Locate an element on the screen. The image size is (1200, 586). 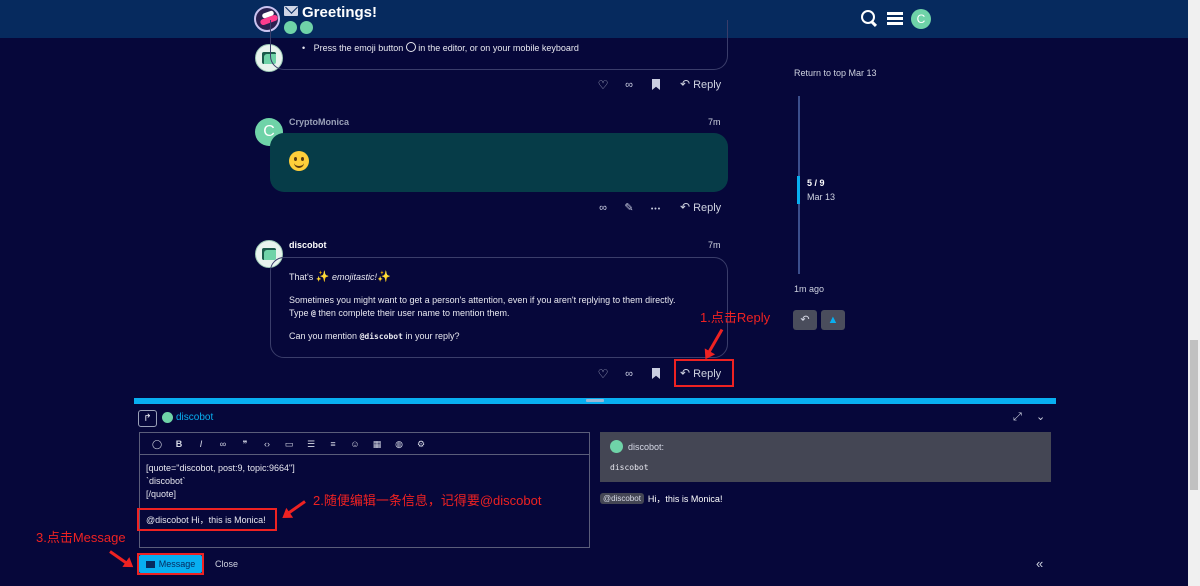
timeline-handle is located at coordinates (798, 190).